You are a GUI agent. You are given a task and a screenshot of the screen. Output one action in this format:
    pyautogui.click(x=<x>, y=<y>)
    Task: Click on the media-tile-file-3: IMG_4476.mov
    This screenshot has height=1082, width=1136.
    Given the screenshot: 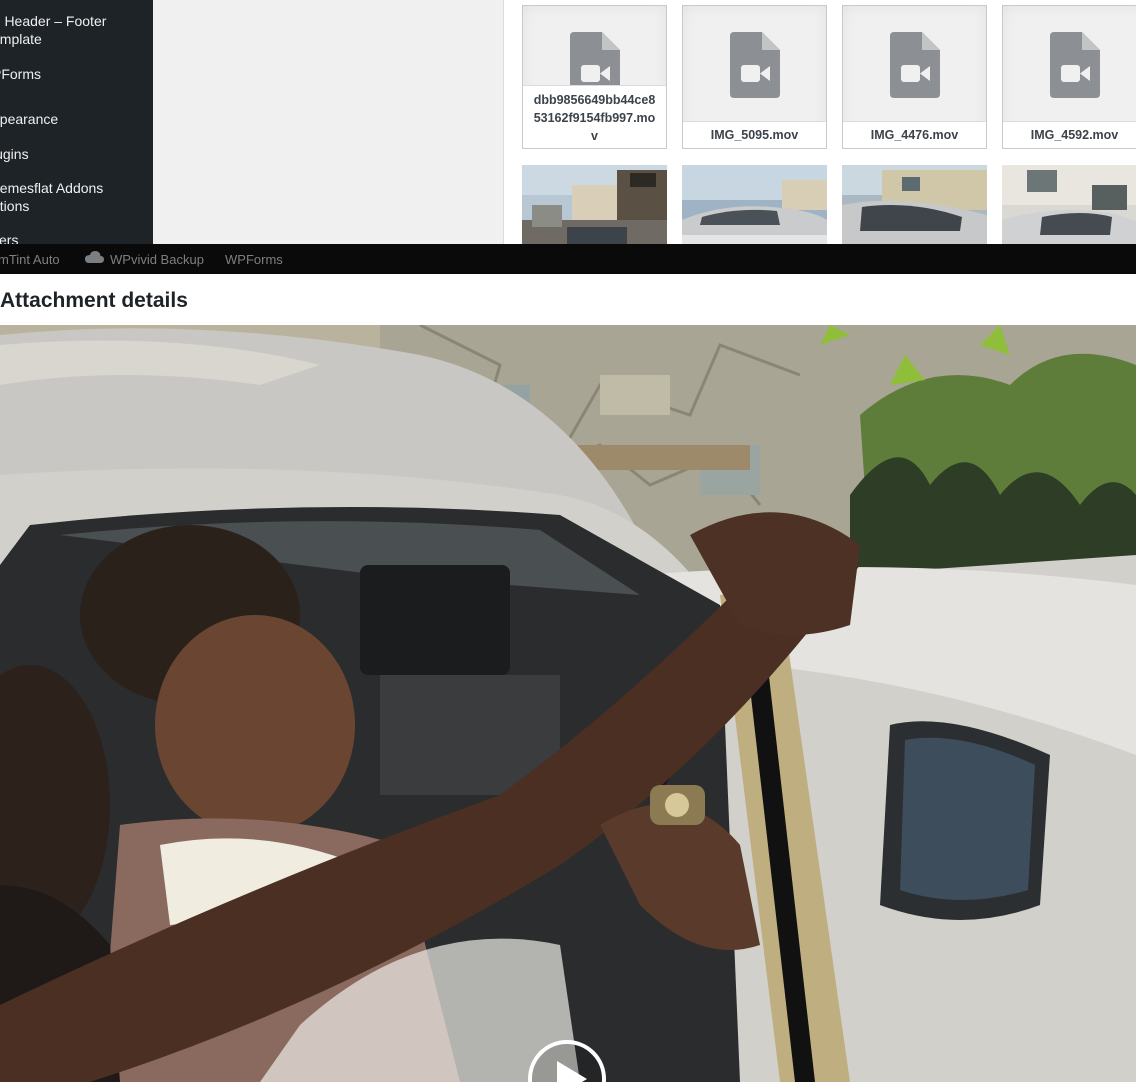 What is the action you would take?
    pyautogui.click(x=914, y=77)
    